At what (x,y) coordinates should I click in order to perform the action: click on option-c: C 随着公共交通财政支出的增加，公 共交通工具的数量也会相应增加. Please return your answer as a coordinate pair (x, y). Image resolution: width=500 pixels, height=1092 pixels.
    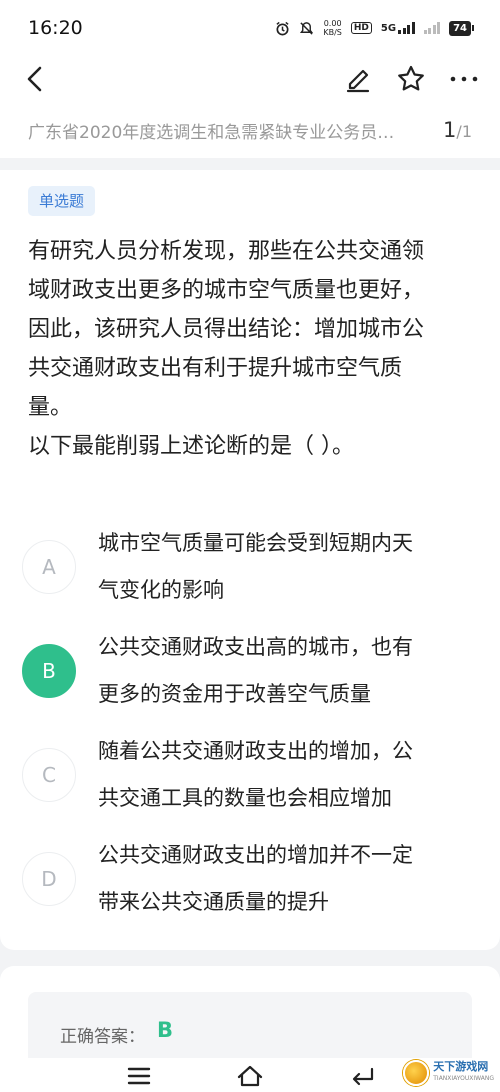
    Looking at the image, I should click on (252, 772).